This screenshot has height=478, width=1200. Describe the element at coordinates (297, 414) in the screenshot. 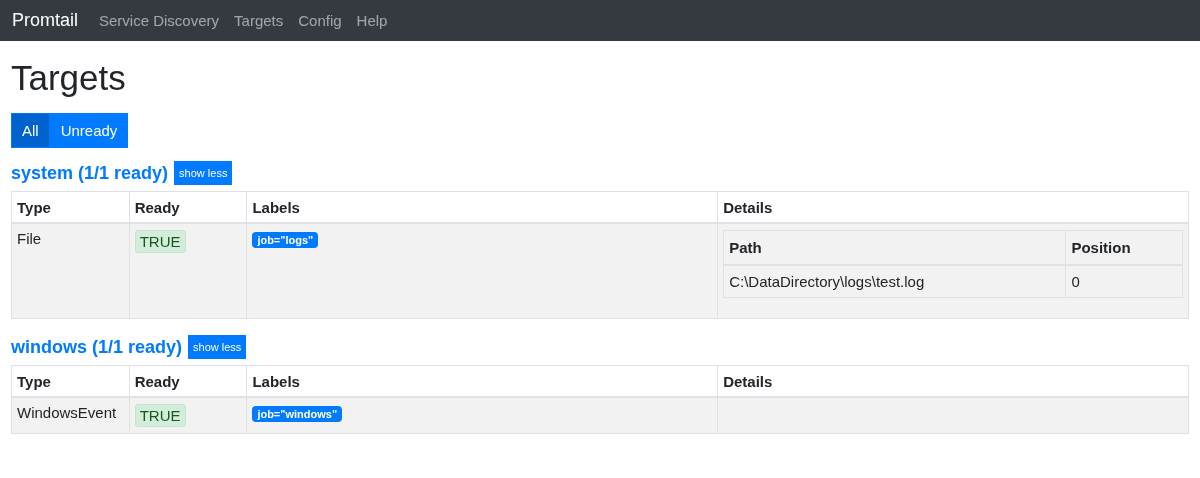

I see `label-badge: job="windows"` at that location.